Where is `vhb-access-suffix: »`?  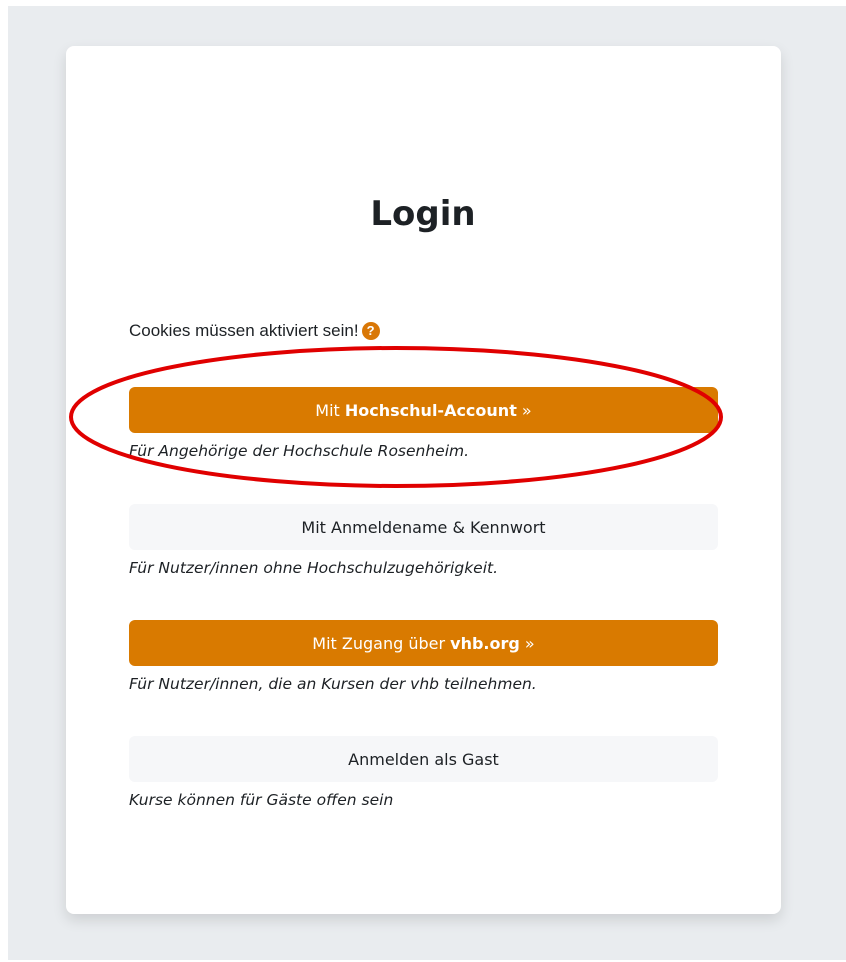 vhb-access-suffix: » is located at coordinates (527, 643).